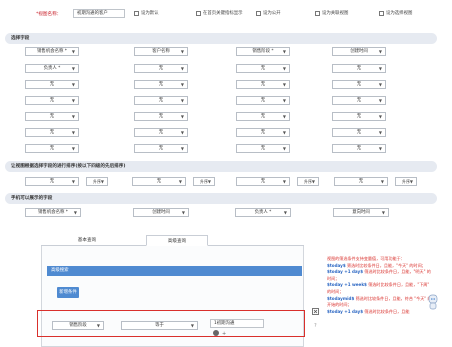 The width and height of the screenshot is (452, 347). Describe the element at coordinates (161, 51) in the screenshot. I see `field-select: 客户名称 ▼` at that location.